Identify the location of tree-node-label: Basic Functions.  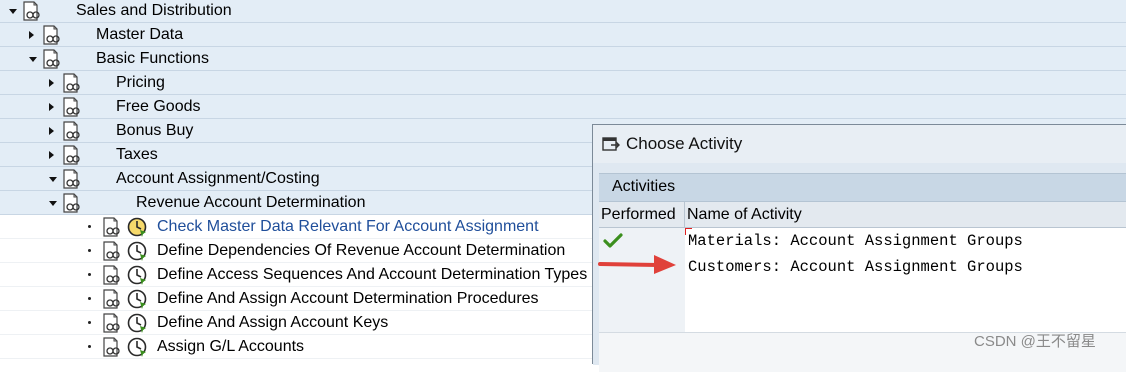
(152, 58).